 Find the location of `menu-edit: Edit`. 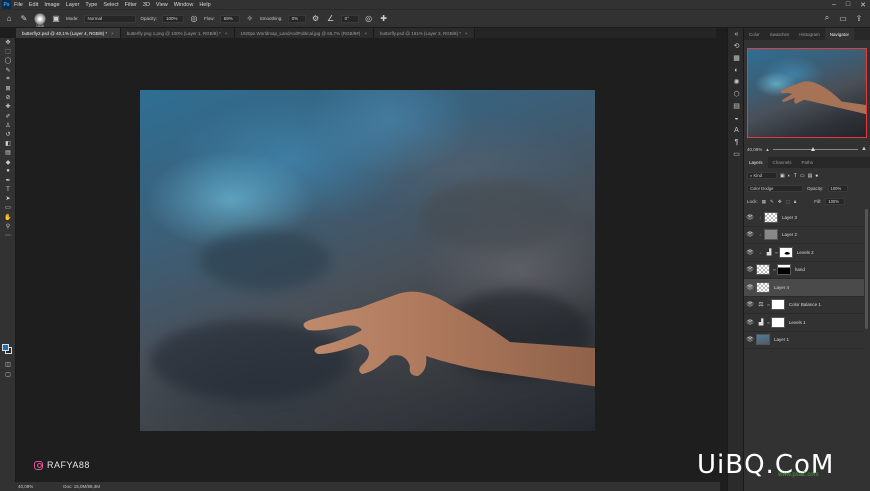

menu-edit: Edit is located at coordinates (33, 5).